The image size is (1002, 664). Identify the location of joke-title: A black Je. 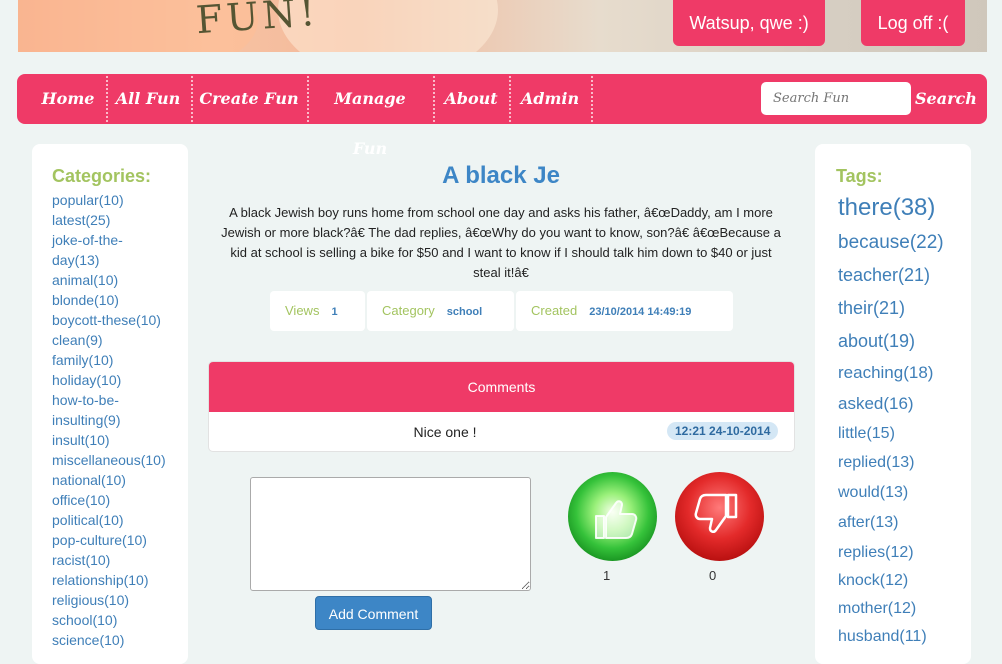
(501, 175).